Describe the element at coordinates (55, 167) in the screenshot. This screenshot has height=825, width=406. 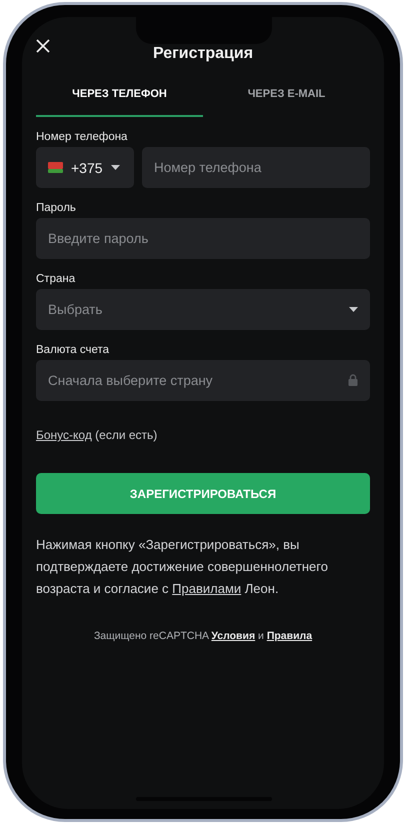
I see `flag-icon` at that location.